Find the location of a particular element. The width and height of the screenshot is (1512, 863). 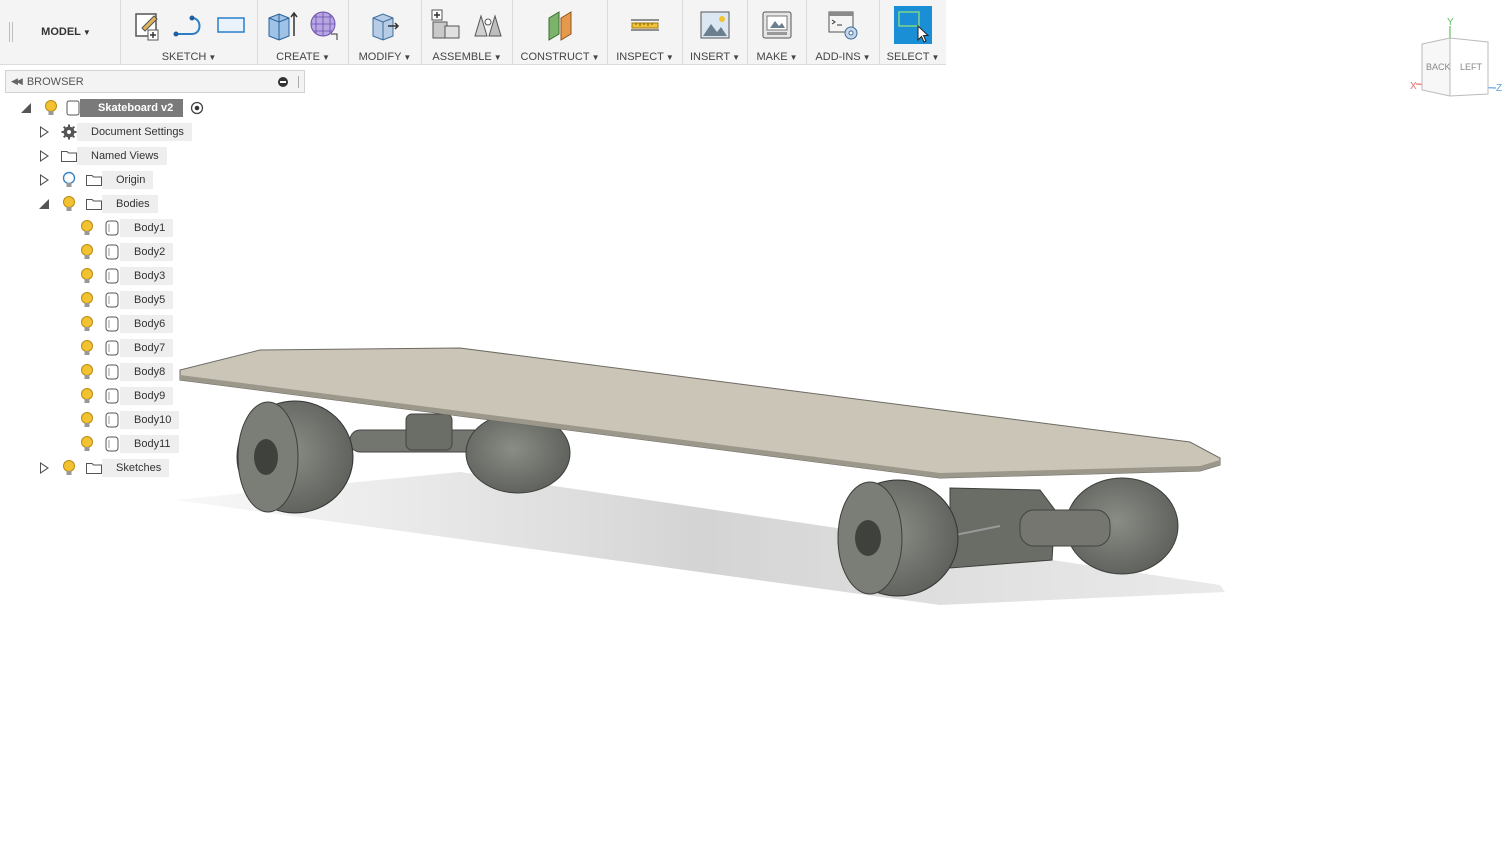

body-item-label: Body2 is located at coordinates (147, 252).